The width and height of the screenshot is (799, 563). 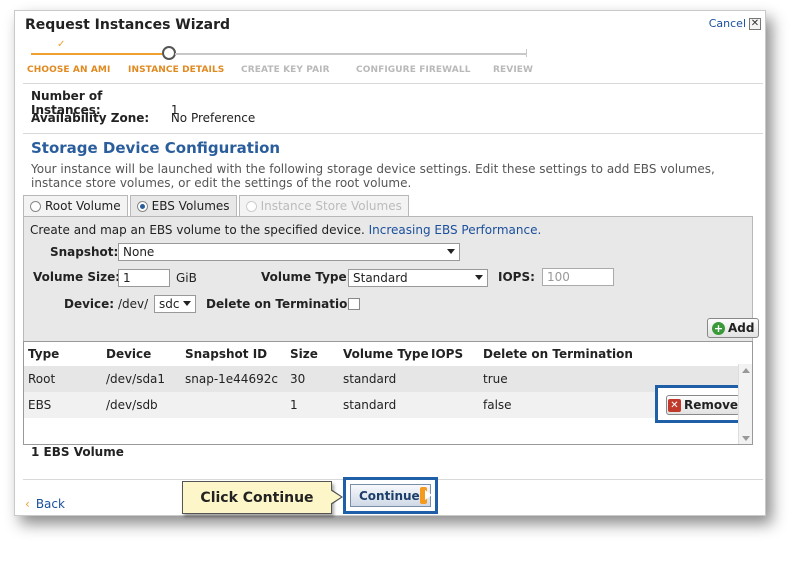 What do you see at coordinates (711, 405) in the screenshot?
I see `remove-label: Remove` at bounding box center [711, 405].